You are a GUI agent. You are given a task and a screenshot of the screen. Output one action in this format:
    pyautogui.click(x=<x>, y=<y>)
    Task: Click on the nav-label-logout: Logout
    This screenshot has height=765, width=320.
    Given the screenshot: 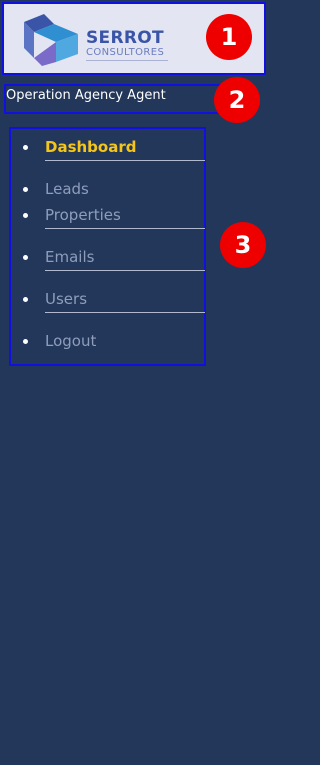 What is the action you would take?
    pyautogui.click(x=71, y=341)
    